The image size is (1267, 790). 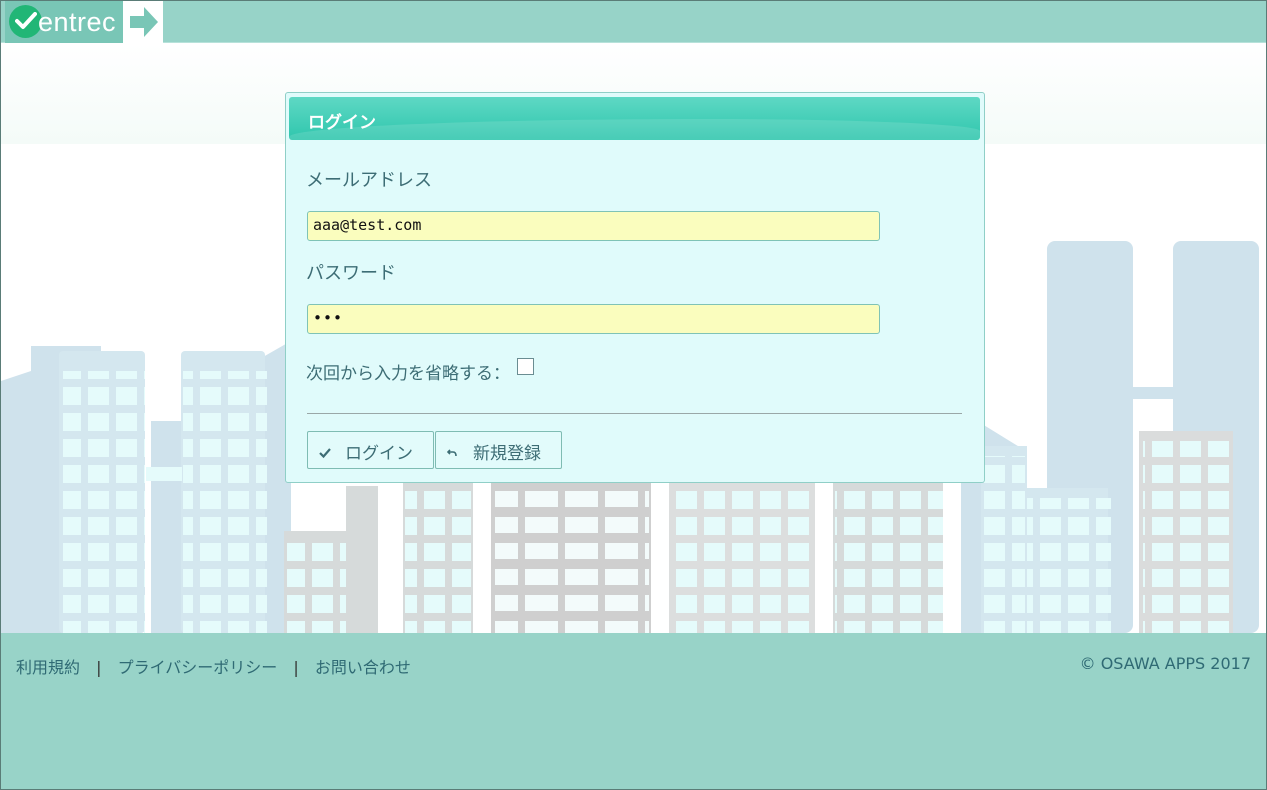 I want to click on arrow-right-icon, so click(x=143, y=22).